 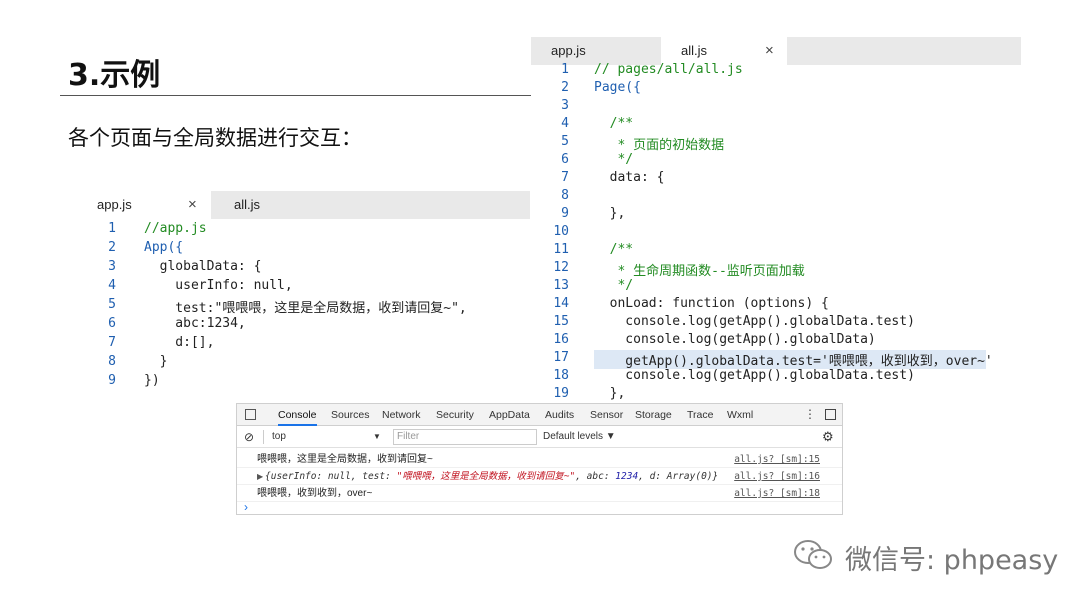 I want to click on line-number: 5, so click(x=565, y=141).